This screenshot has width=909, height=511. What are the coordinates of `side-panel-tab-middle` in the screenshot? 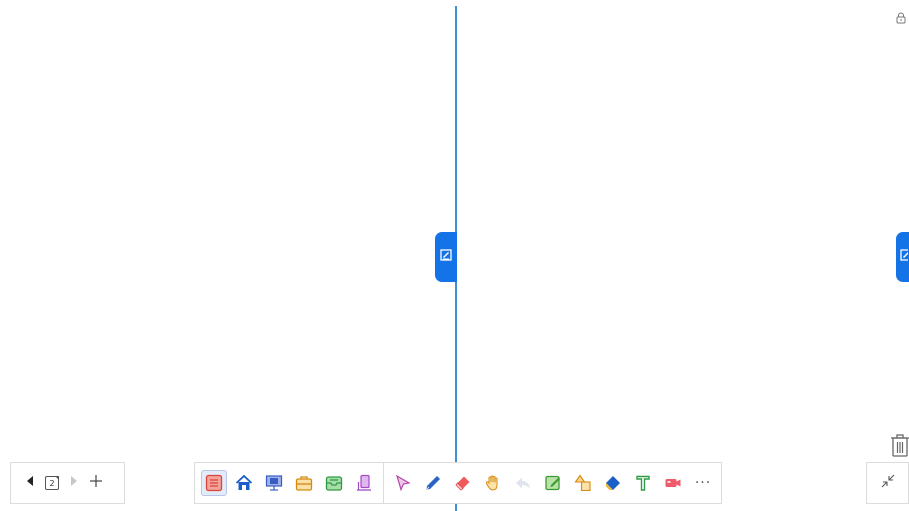 It's located at (446, 257).